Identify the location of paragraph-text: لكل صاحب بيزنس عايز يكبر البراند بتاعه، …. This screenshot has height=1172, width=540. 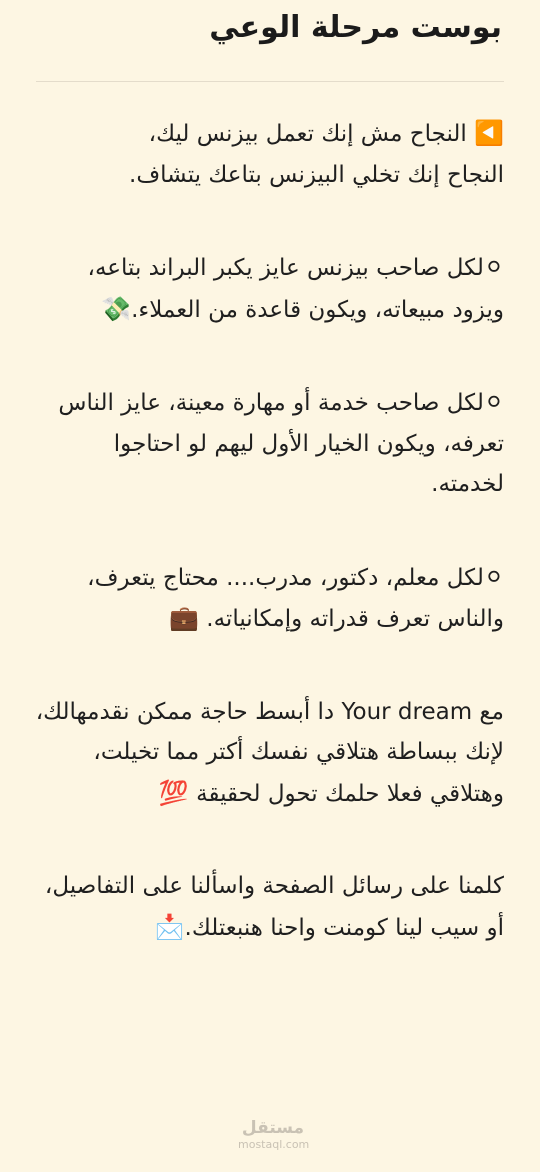
(295, 289).